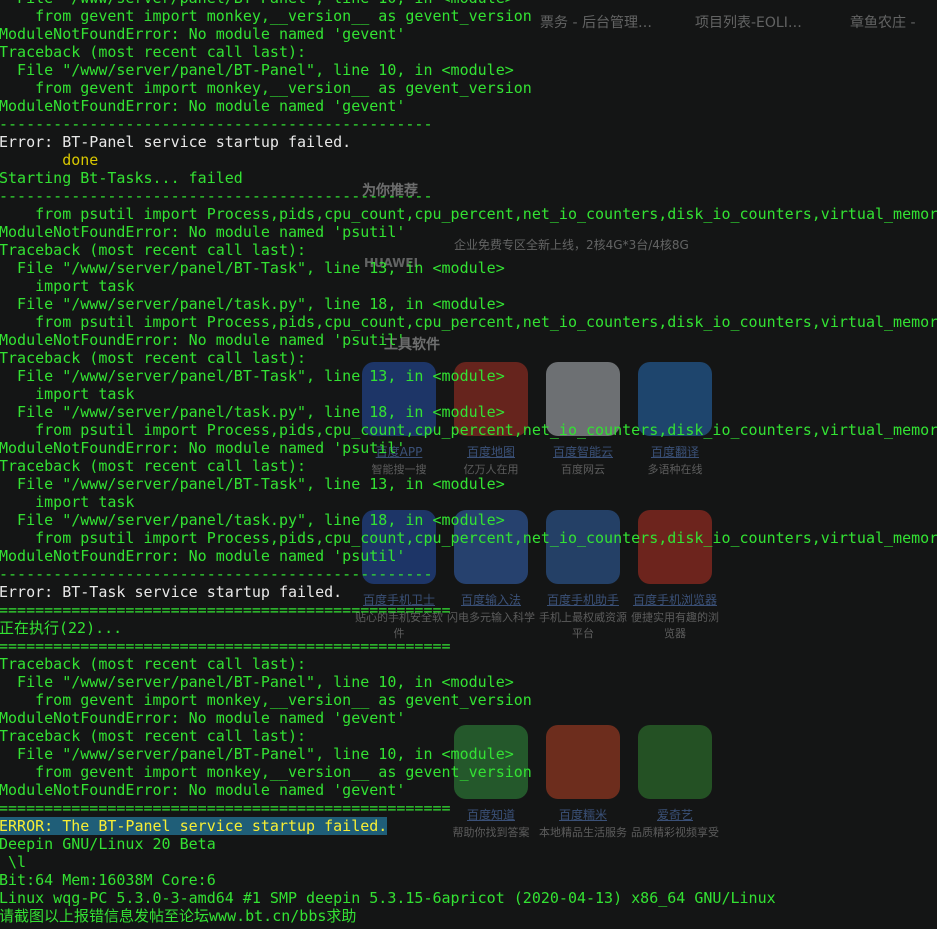 Image resolution: width=937 pixels, height=929 pixels. What do you see at coordinates (121, 178) in the screenshot?
I see `terminal-line: Starting Bt-Tasks... failed` at bounding box center [121, 178].